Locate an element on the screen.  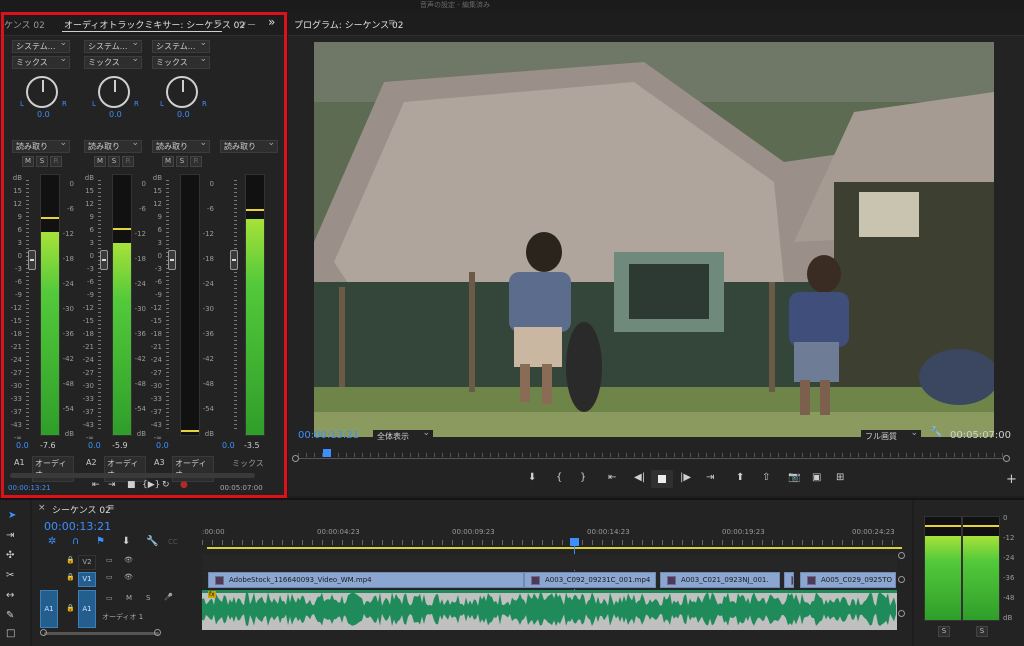
playhead-icon is located at coordinates (327, 453).